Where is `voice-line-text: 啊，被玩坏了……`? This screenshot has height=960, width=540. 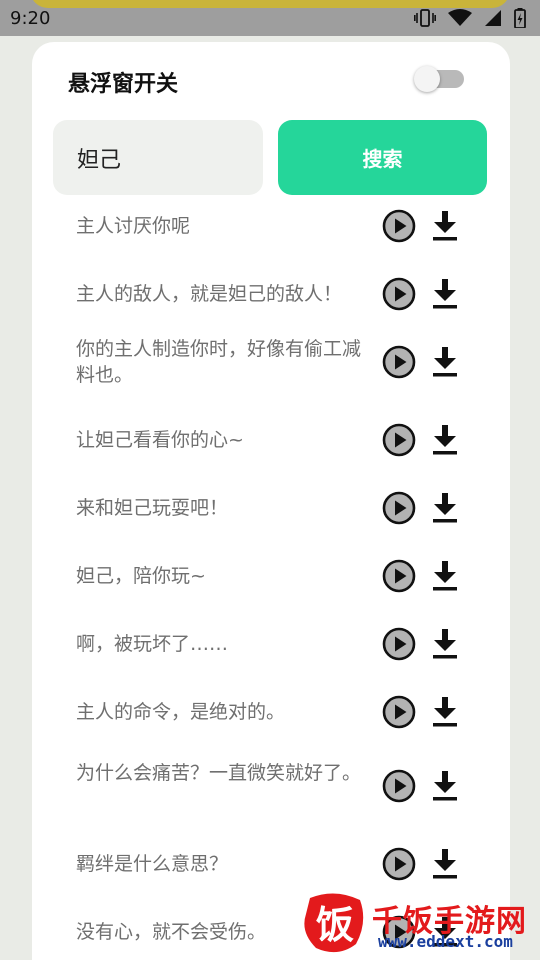 voice-line-text: 啊，被玩坏了…… is located at coordinates (152, 644).